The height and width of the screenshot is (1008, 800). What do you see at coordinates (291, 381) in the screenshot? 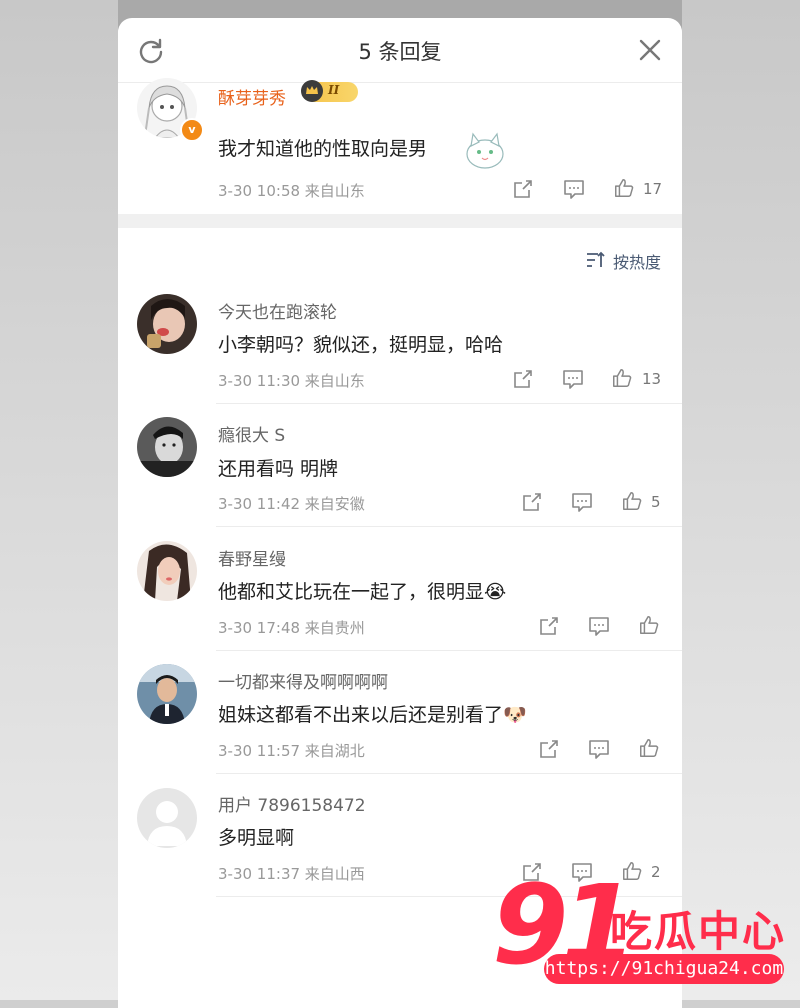
I see `reply-meta: 3-30 11:30 来自山东` at bounding box center [291, 381].